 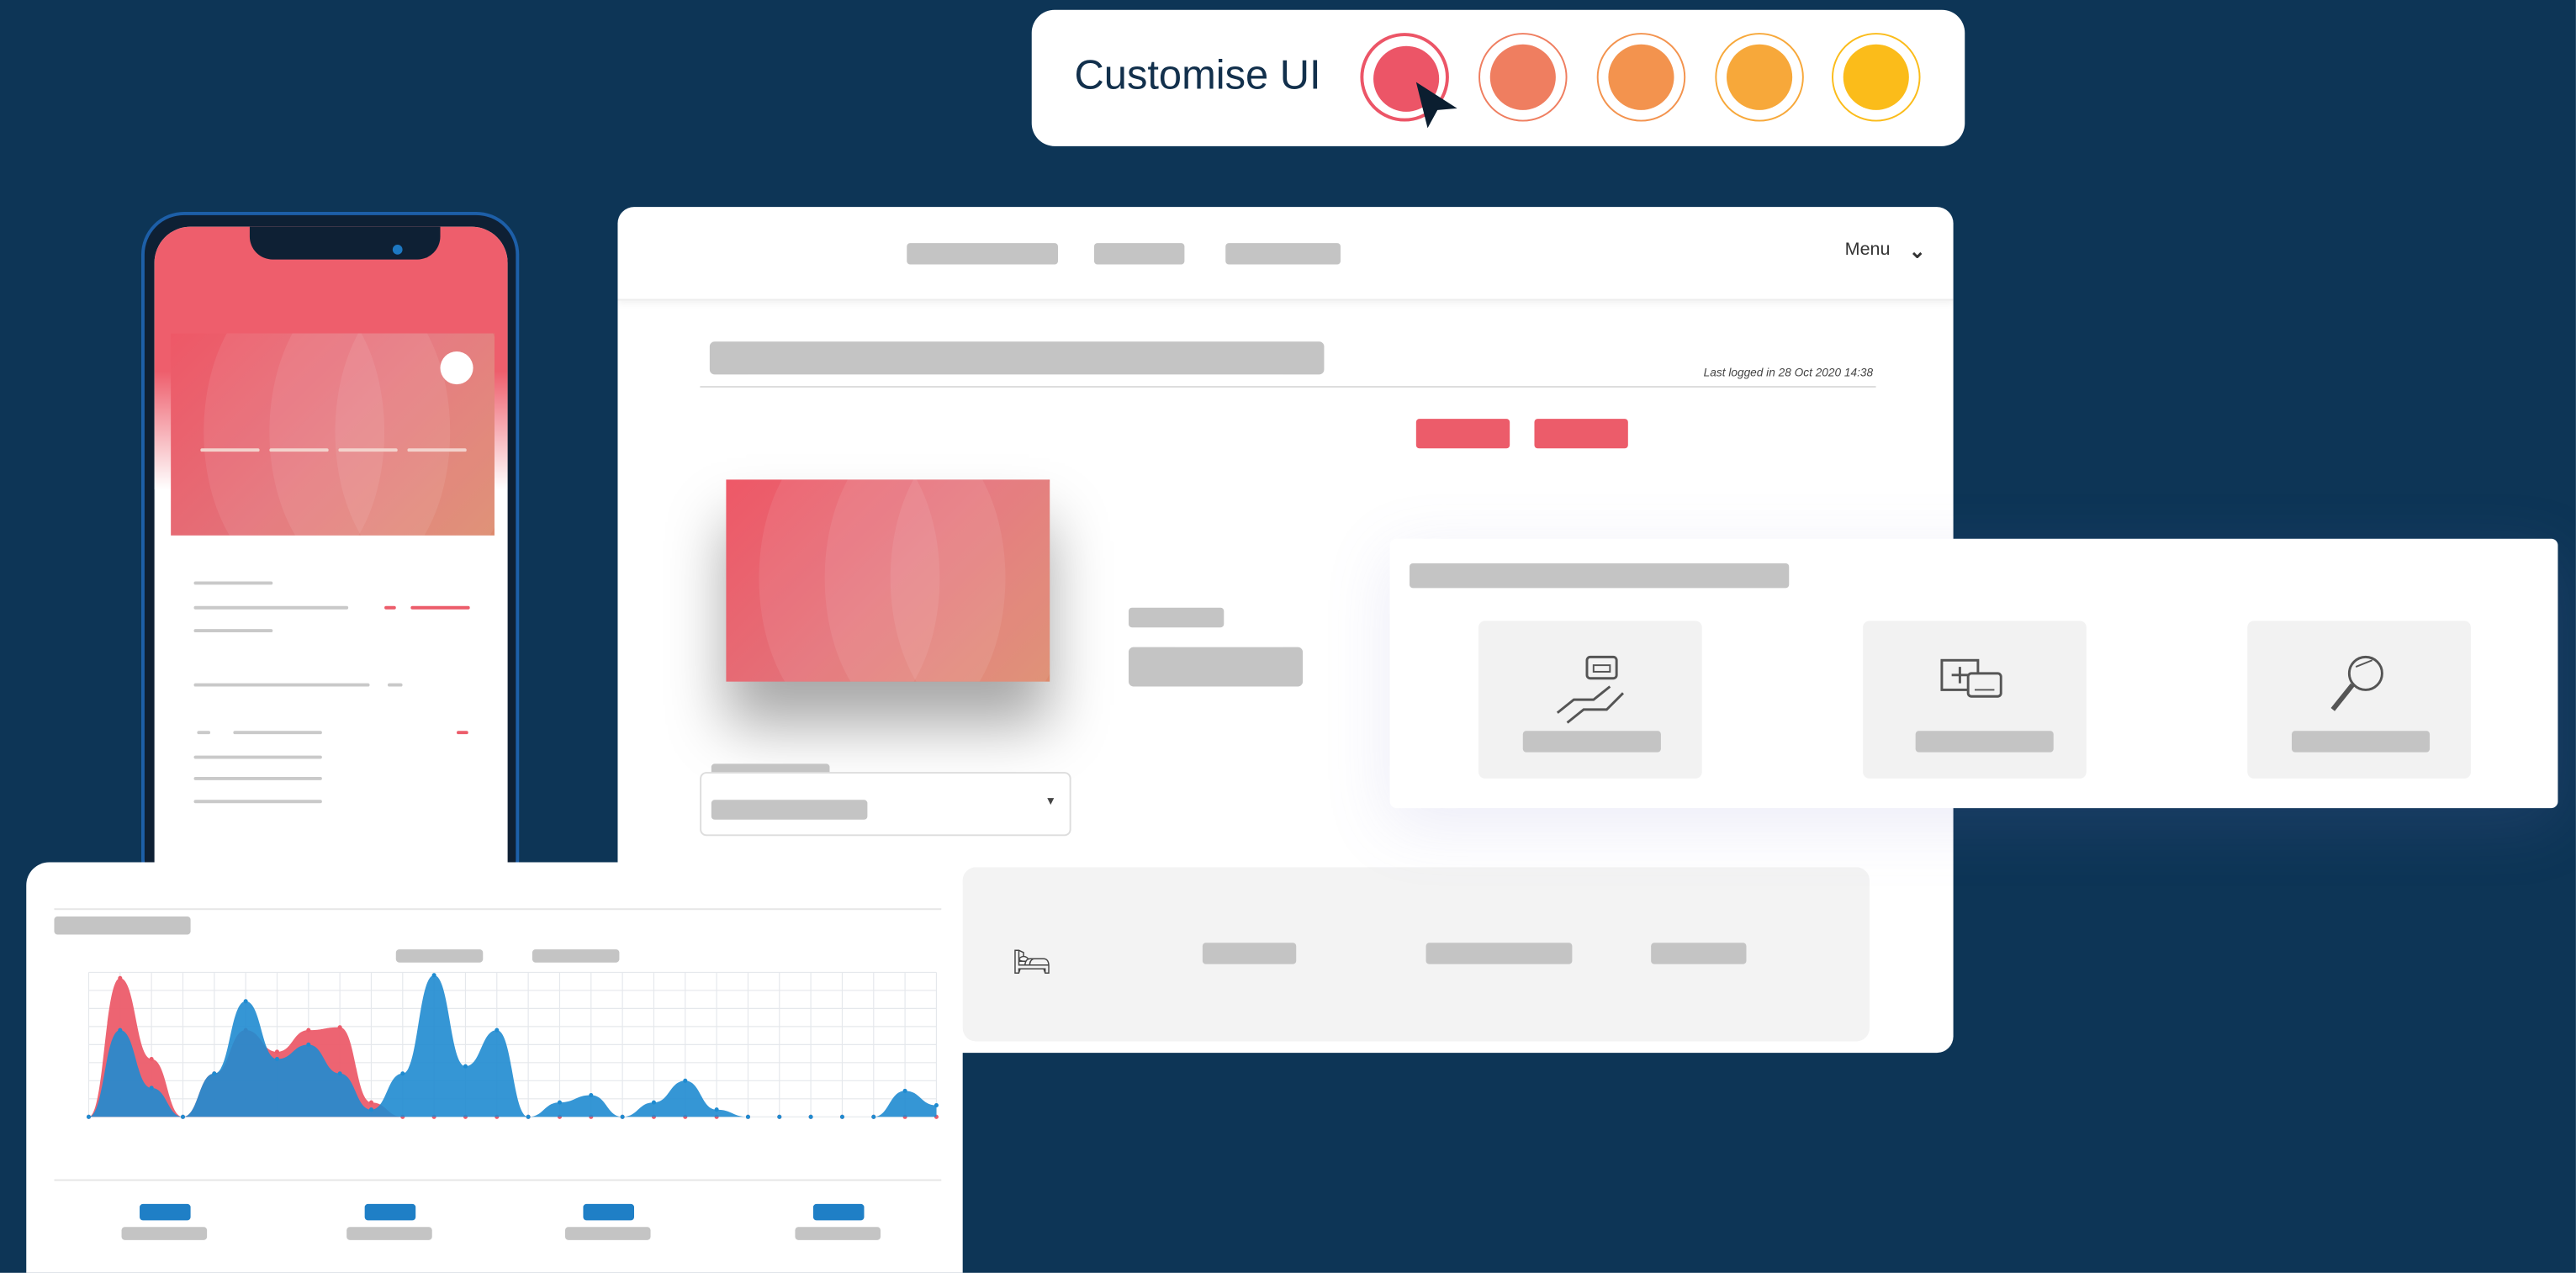 What do you see at coordinates (1590, 689) in the screenshot?
I see `hand-card-icon` at bounding box center [1590, 689].